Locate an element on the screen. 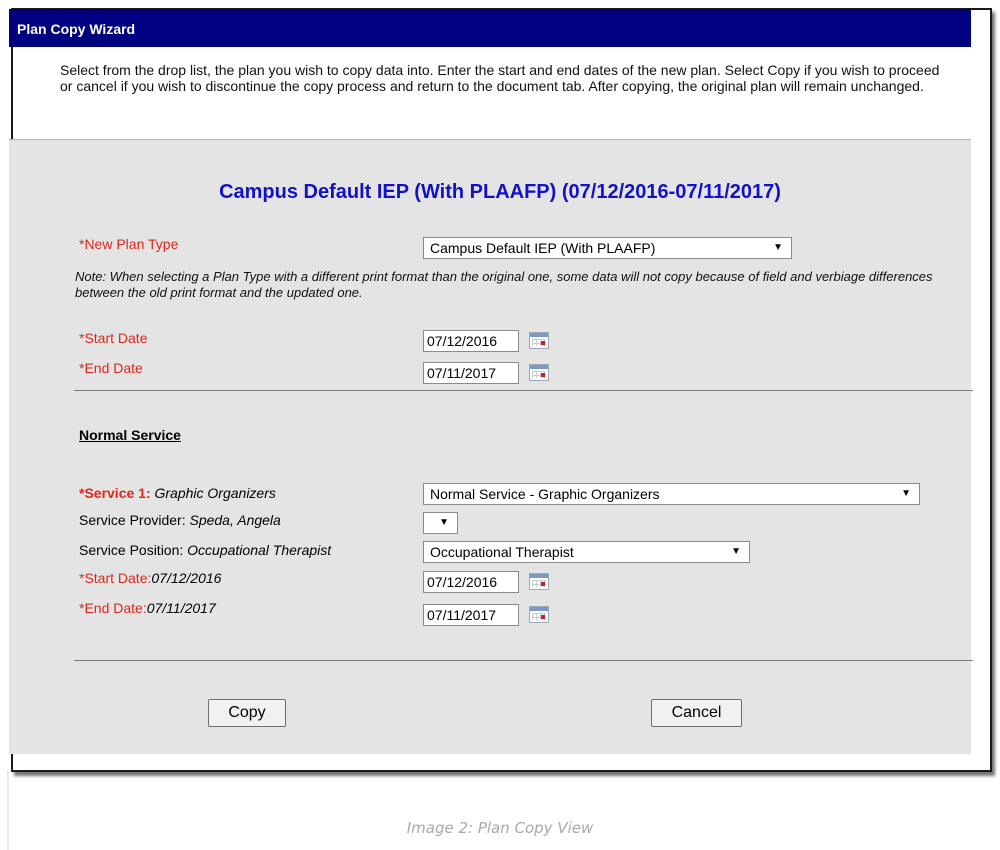 This screenshot has height=850, width=1000. page-left-rule is located at coordinates (8, 810).